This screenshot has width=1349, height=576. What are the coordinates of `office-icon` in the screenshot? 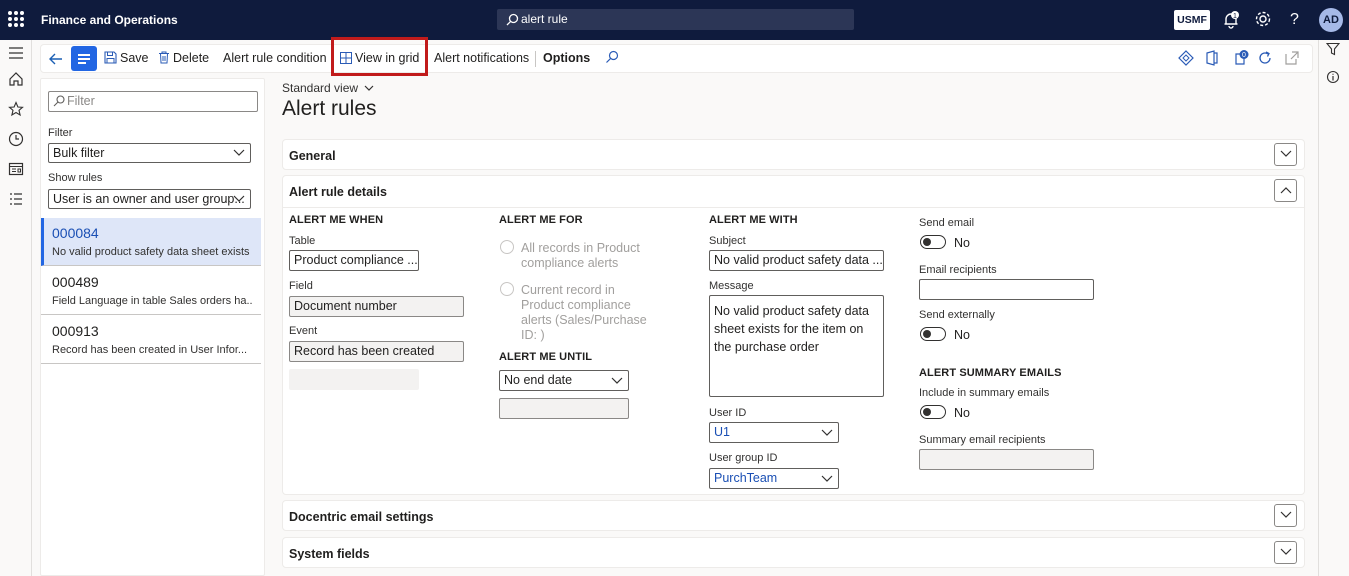 It's located at (1212, 58).